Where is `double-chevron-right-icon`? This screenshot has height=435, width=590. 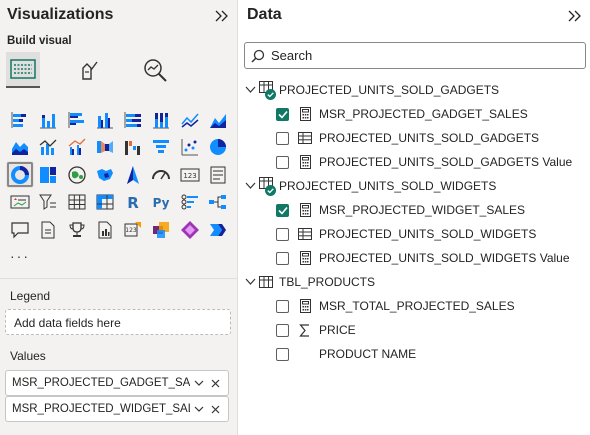
double-chevron-right-icon is located at coordinates (574, 16).